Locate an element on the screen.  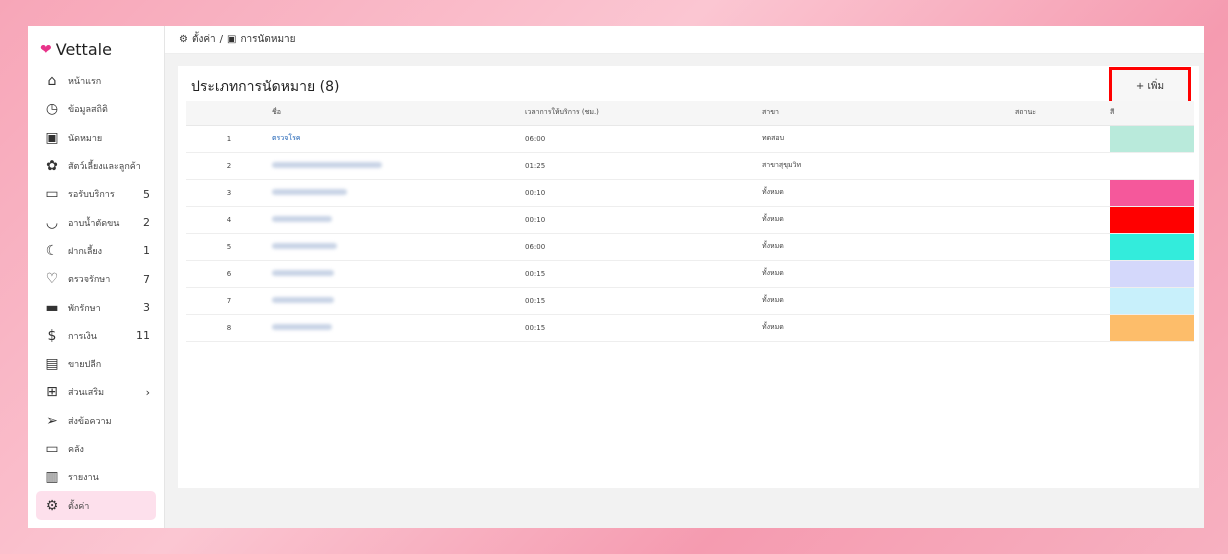
sidebar-item-count: › is located at coordinates (147, 392).